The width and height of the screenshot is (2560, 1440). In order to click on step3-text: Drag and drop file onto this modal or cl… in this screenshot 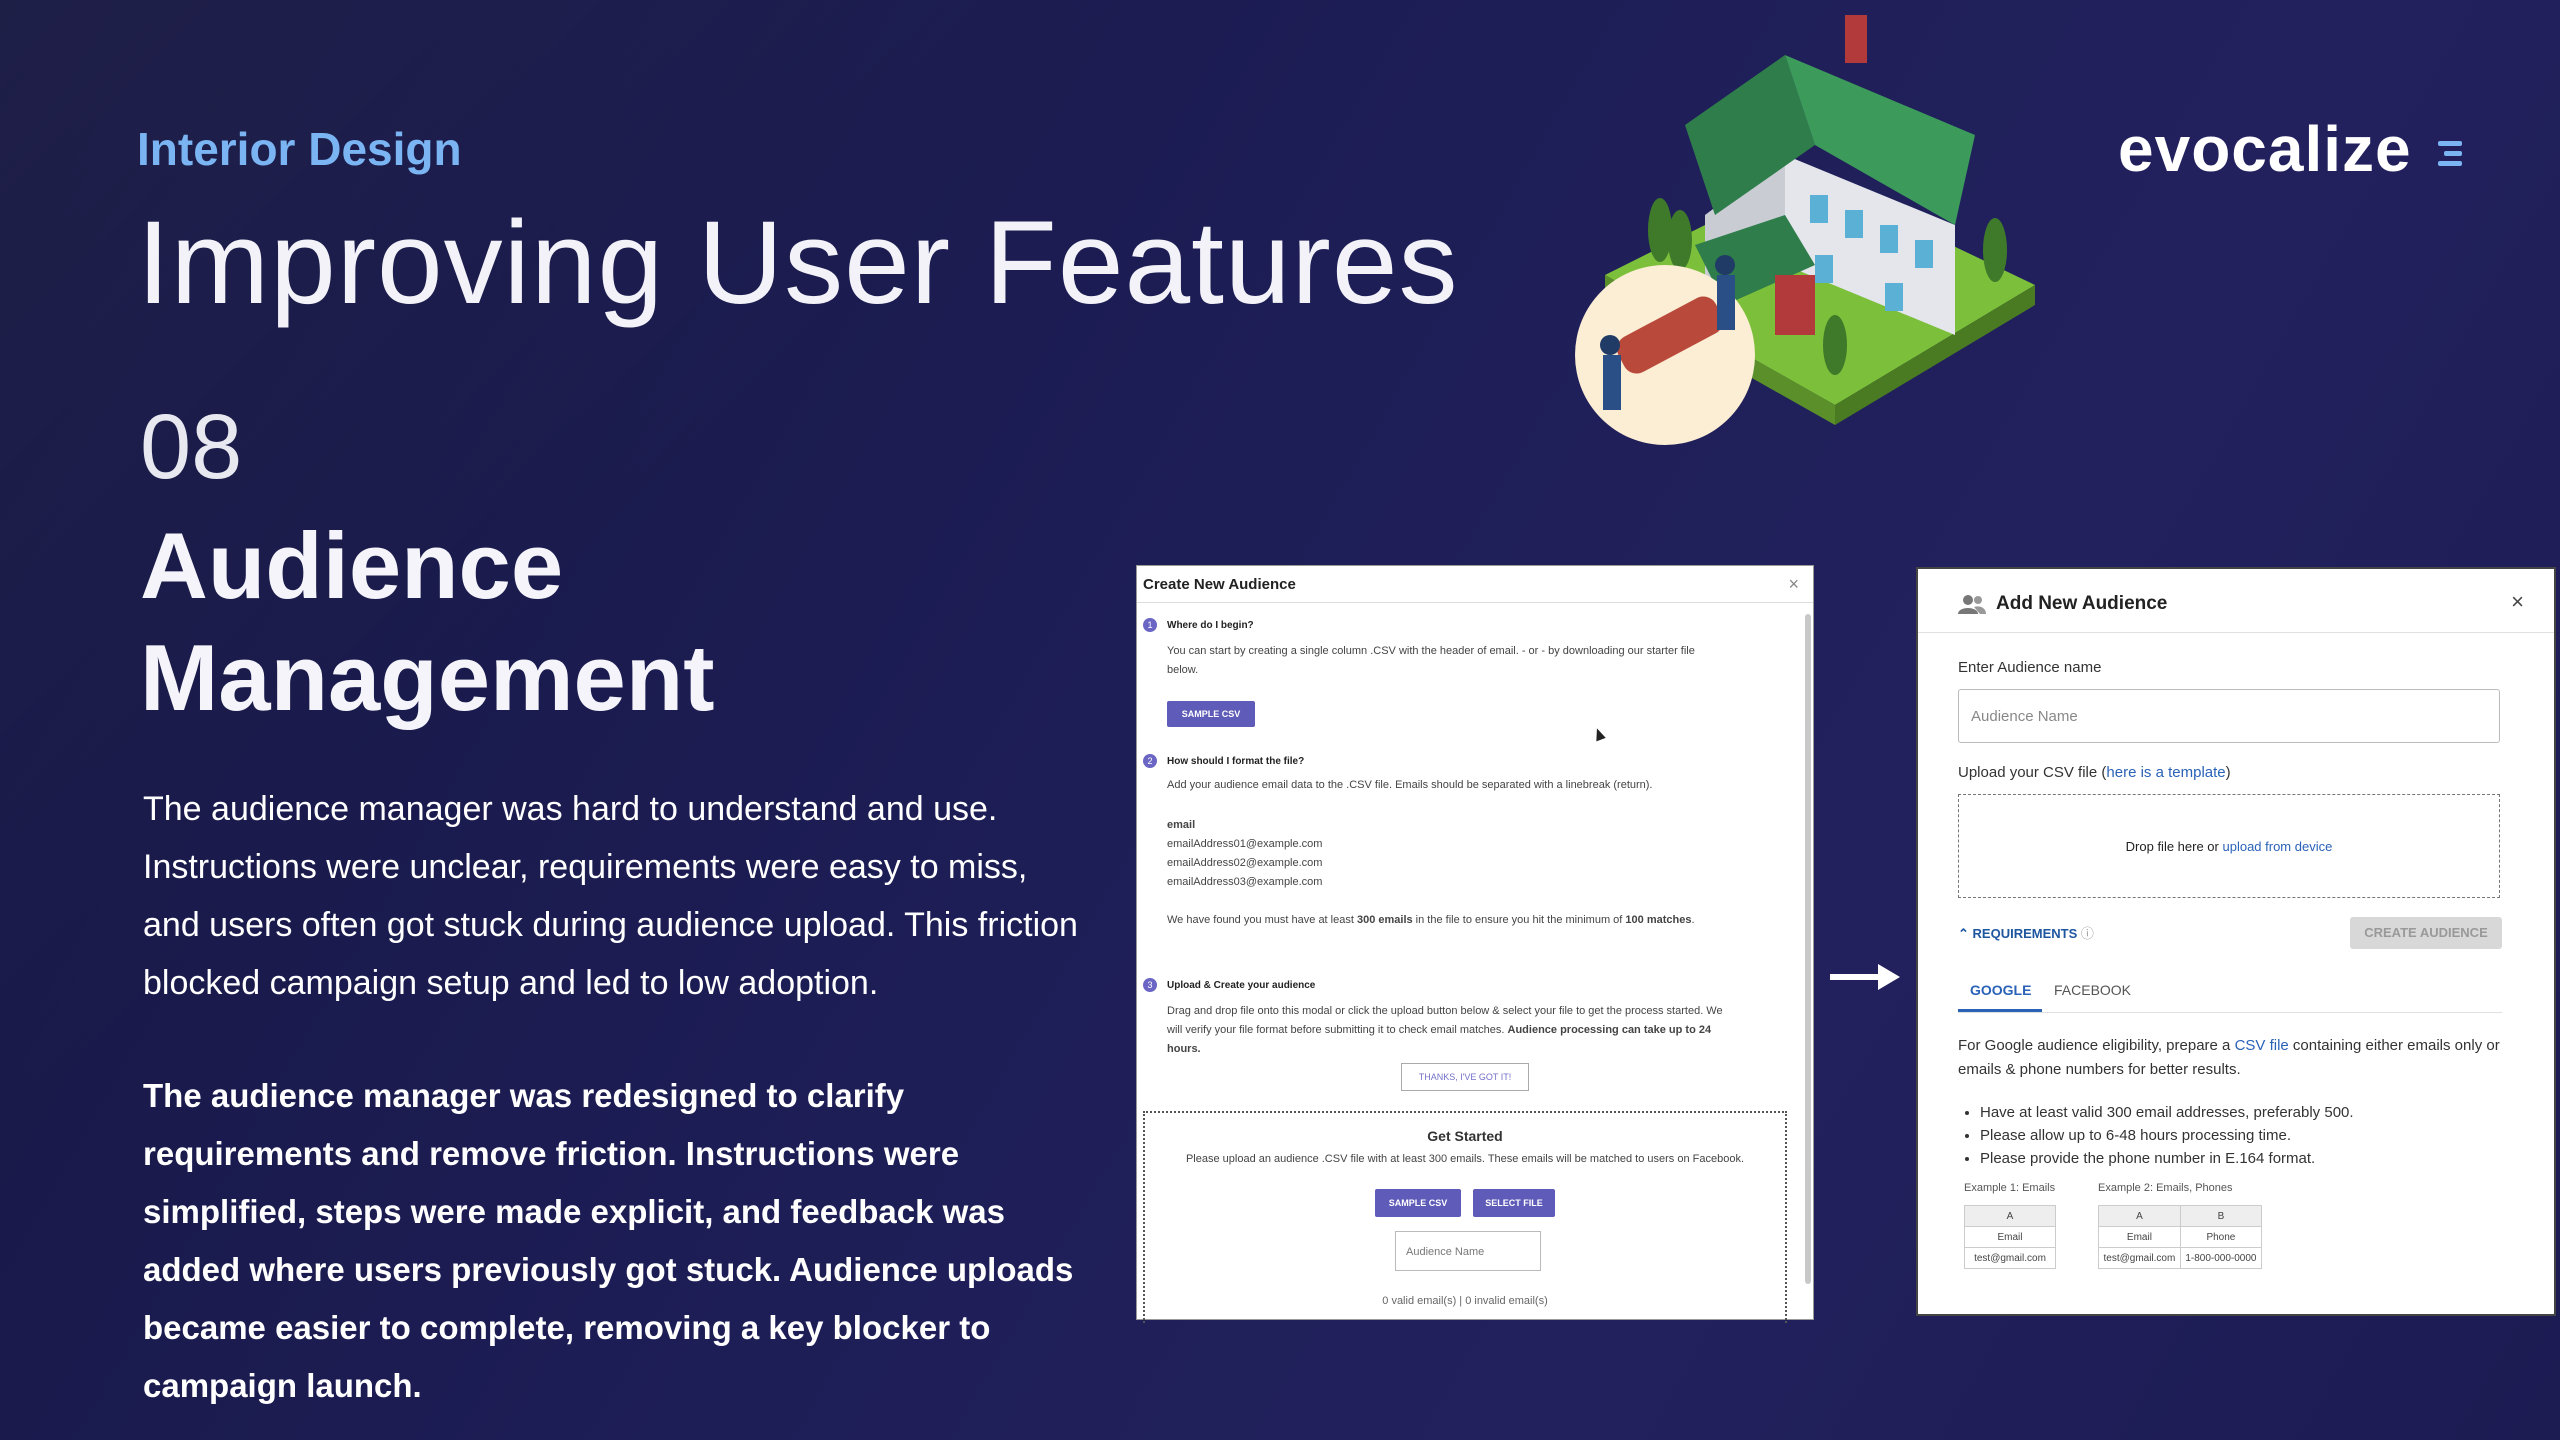, I will do `click(1445, 1030)`.